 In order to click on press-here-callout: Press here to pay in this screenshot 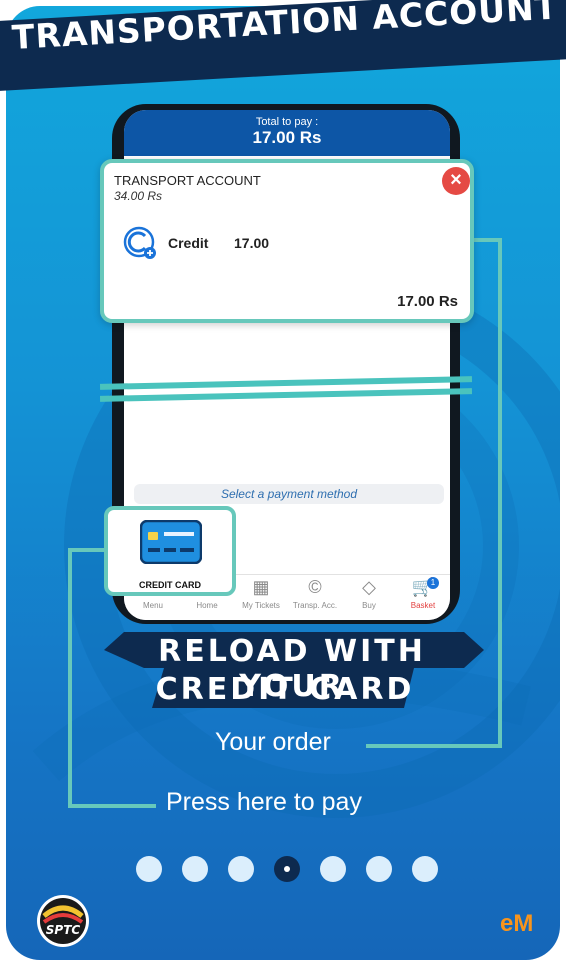, I will do `click(264, 802)`.